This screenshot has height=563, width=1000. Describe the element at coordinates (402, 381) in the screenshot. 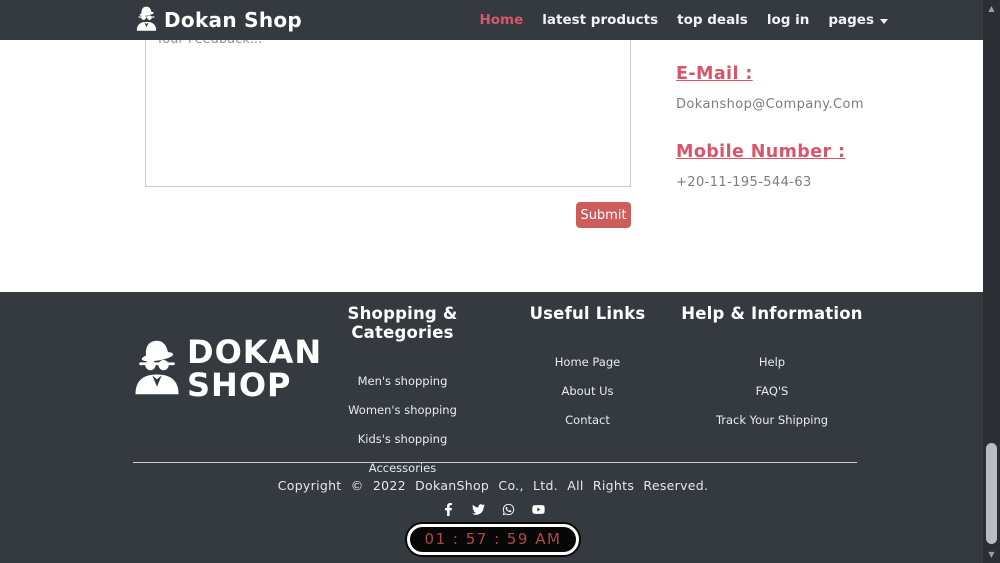

I see `footer-link-mens-shopping: Men's shopping` at that location.